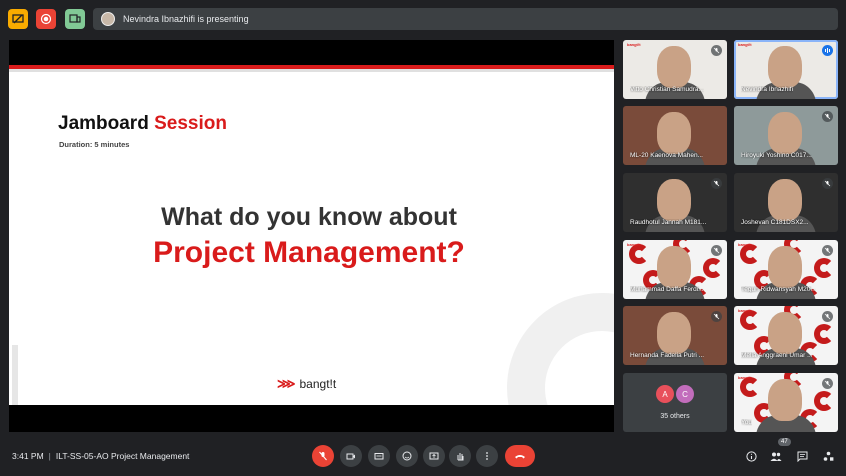  I want to click on end-call-icon, so click(520, 456).